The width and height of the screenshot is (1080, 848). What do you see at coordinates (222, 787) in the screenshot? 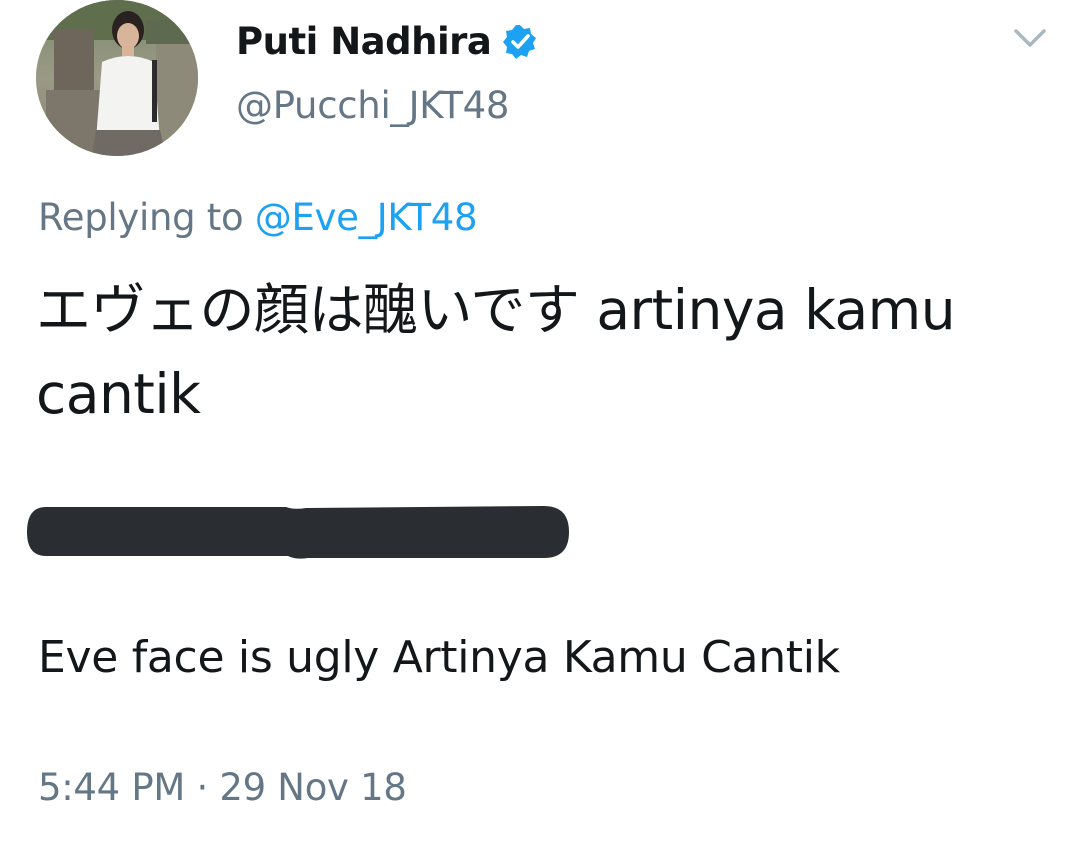
I see `tweet-timestamp: 5:44 PM · 29 Nov 18` at bounding box center [222, 787].